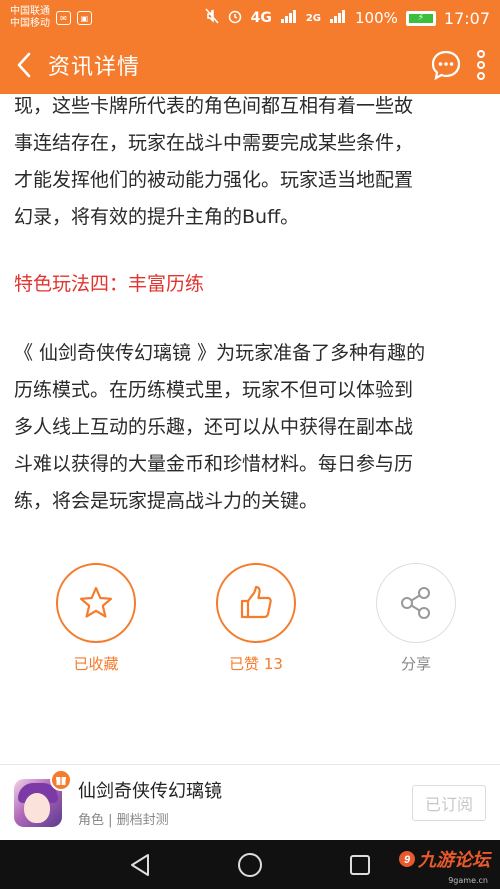 The width and height of the screenshot is (500, 889). I want to click on clock: 17:07, so click(466, 18).